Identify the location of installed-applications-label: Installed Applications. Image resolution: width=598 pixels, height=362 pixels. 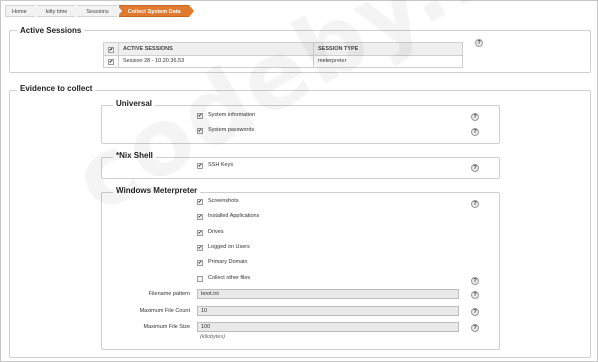
(234, 216).